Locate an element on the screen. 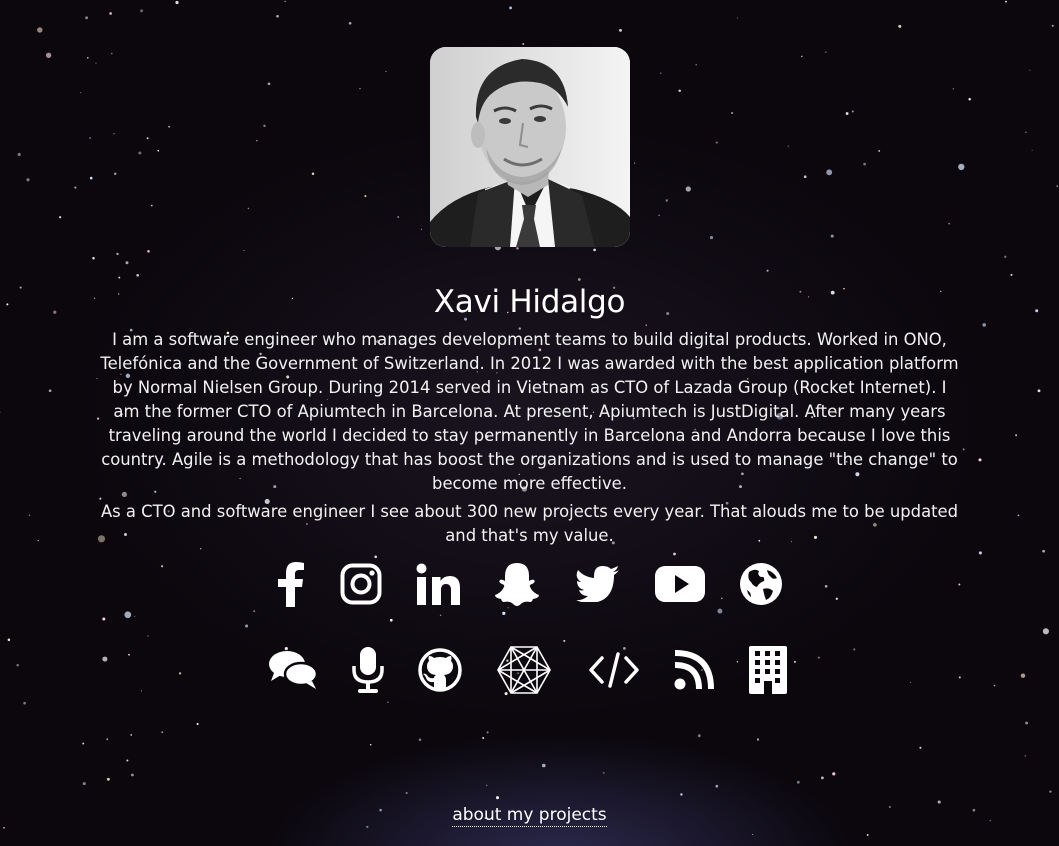  avatar is located at coordinates (530, 147).